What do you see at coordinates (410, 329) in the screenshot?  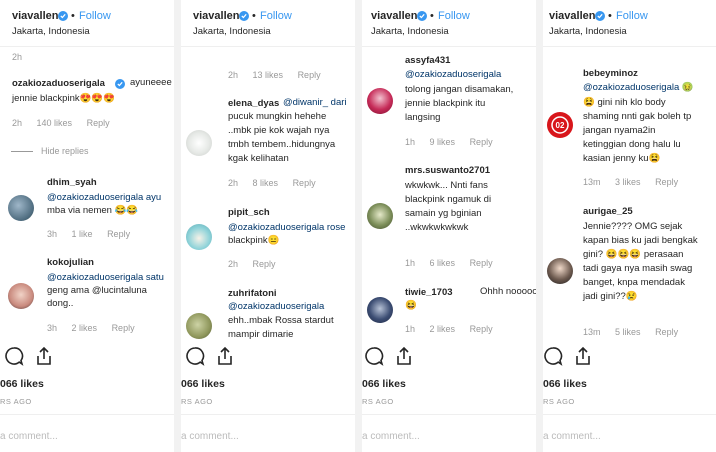 I see `comment-time: 1h` at bounding box center [410, 329].